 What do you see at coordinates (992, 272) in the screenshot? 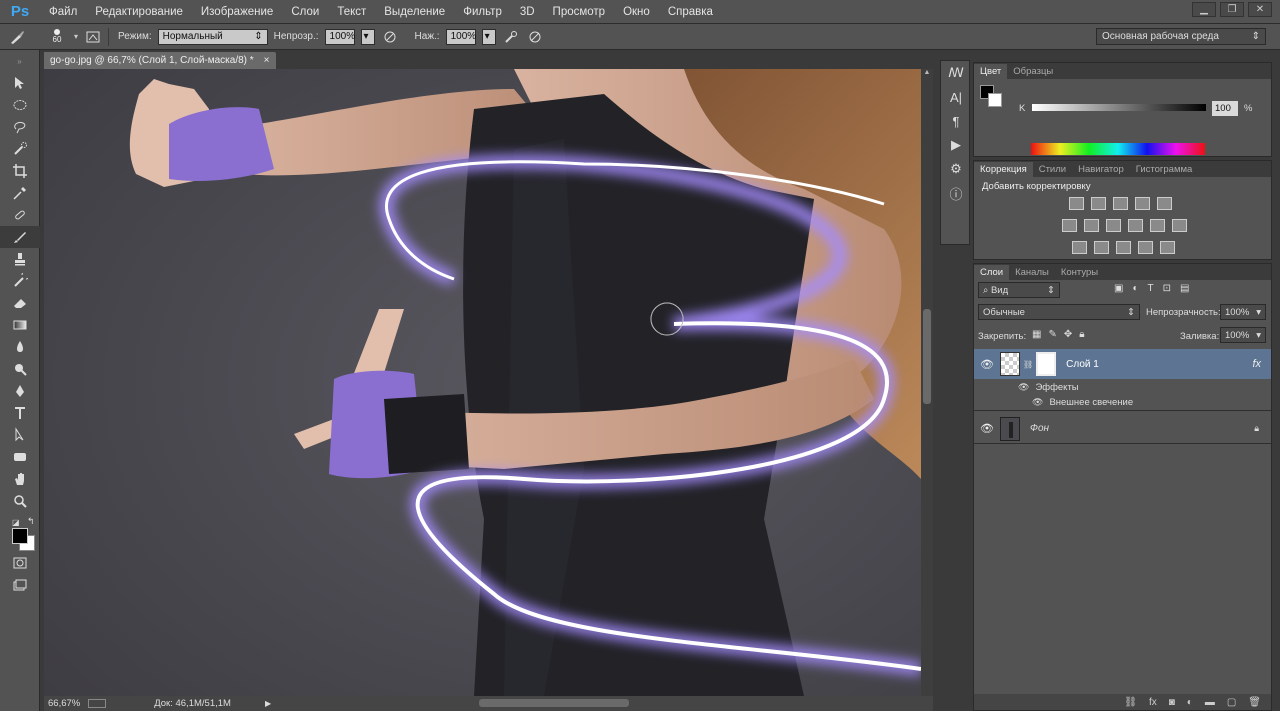
I see `tab-layers: Слои` at bounding box center [992, 272].